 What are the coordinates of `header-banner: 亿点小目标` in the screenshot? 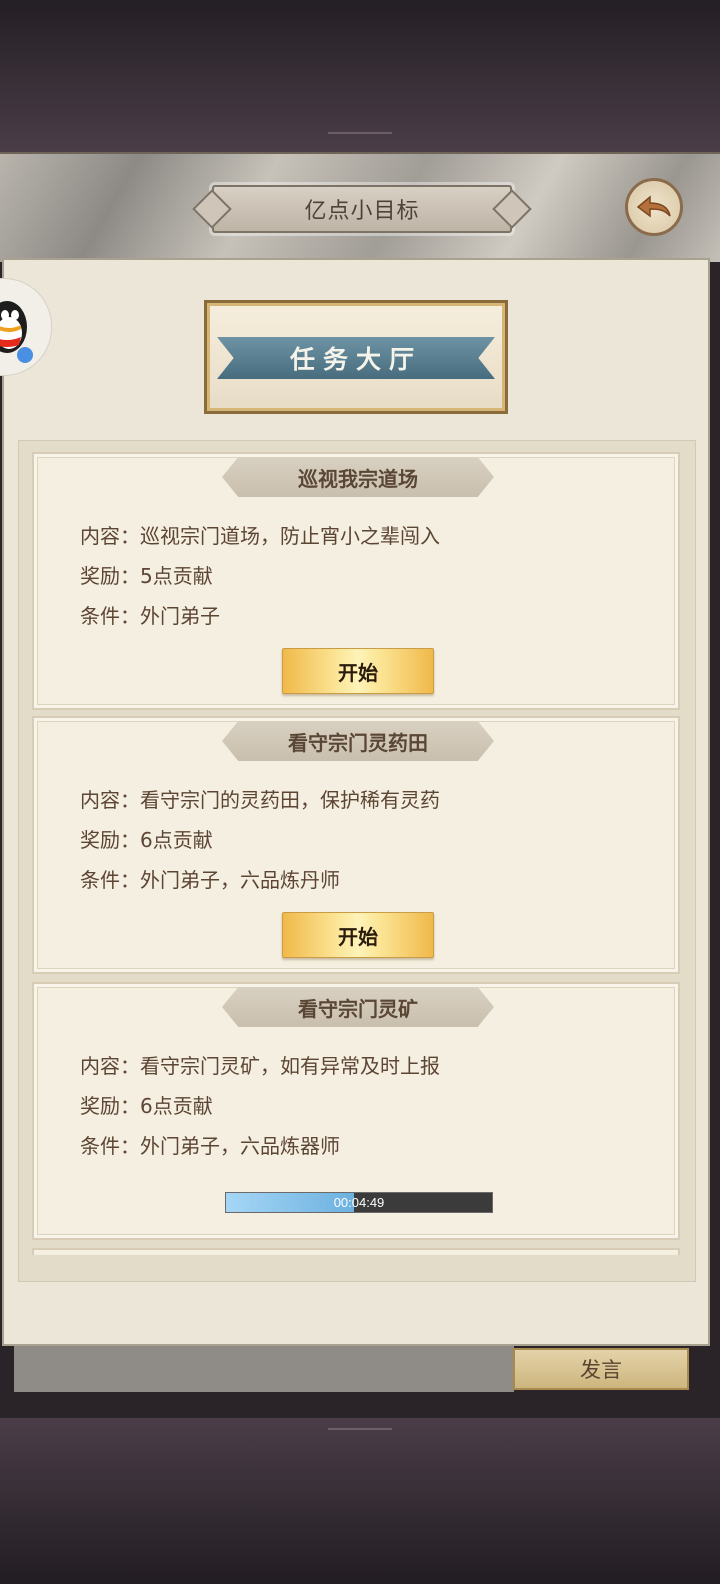 It's located at (362, 209).